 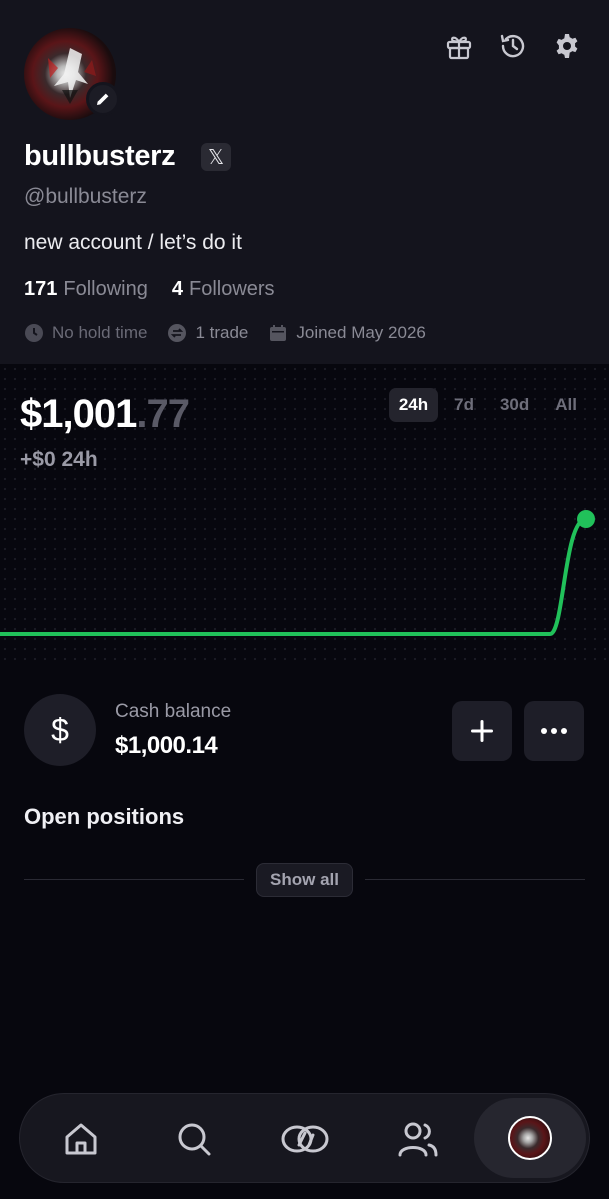 What do you see at coordinates (304, 880) in the screenshot?
I see `show-all-button: Show all` at bounding box center [304, 880].